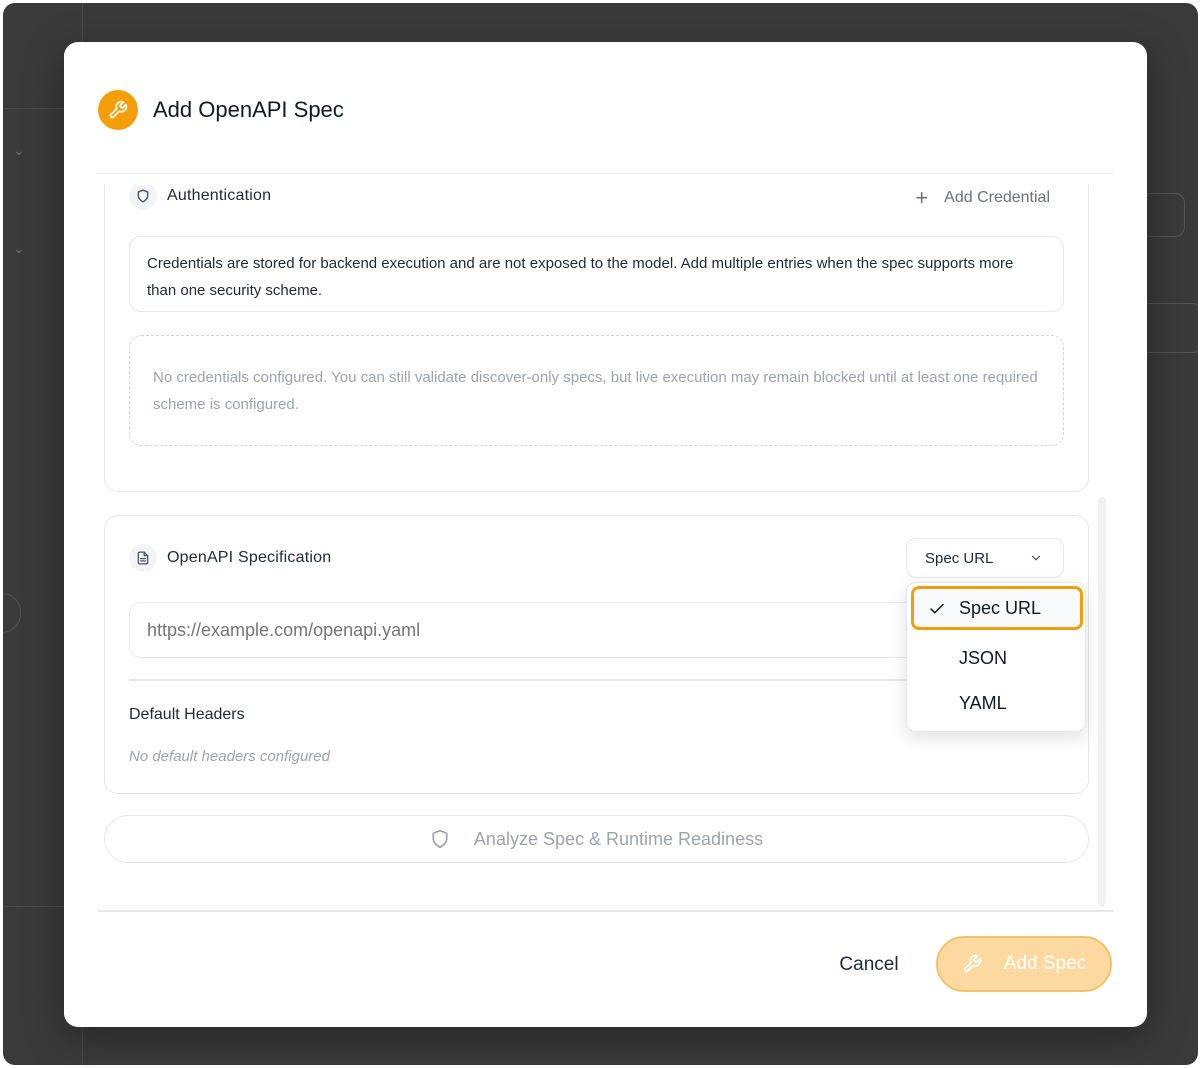 This screenshot has width=1200, height=1068. I want to click on add-spec-label: Add Spec, so click(1045, 963).